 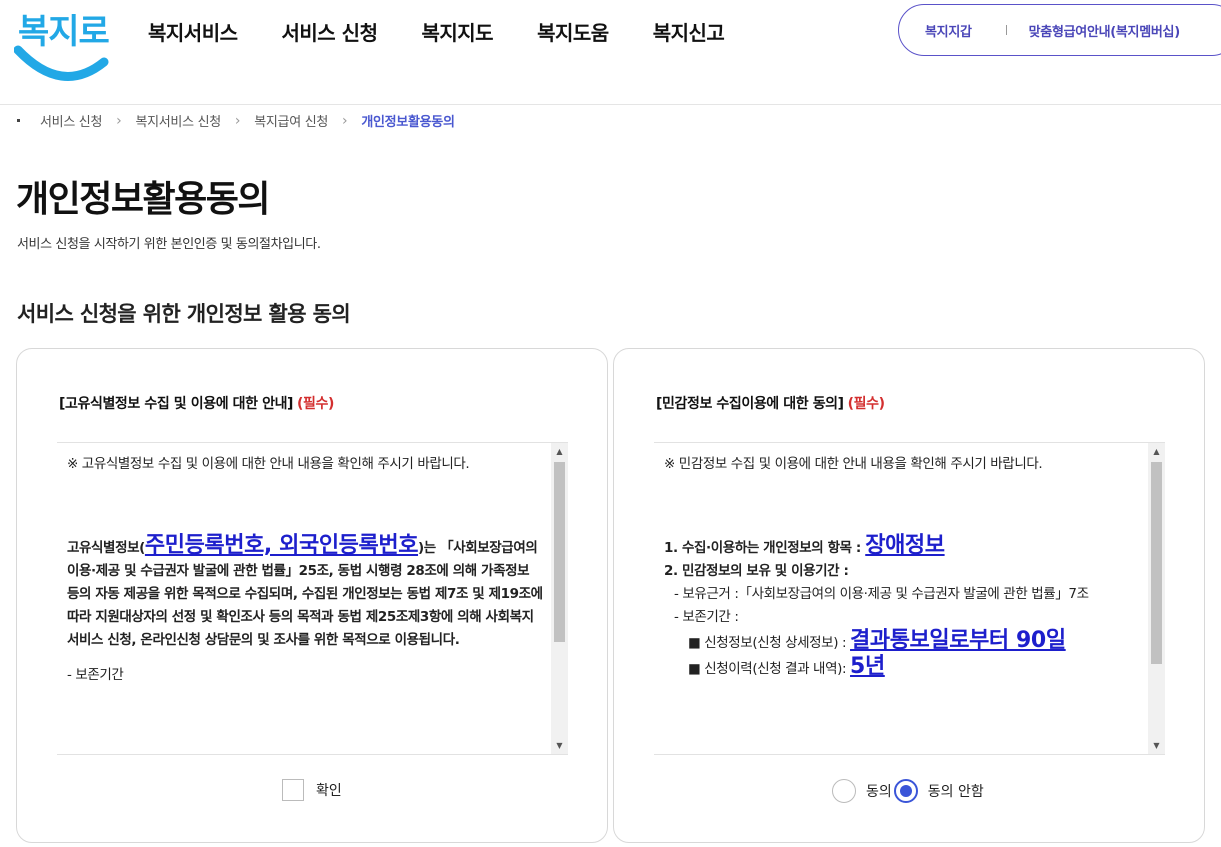 I want to click on agree-label: 동의, so click(x=879, y=791).